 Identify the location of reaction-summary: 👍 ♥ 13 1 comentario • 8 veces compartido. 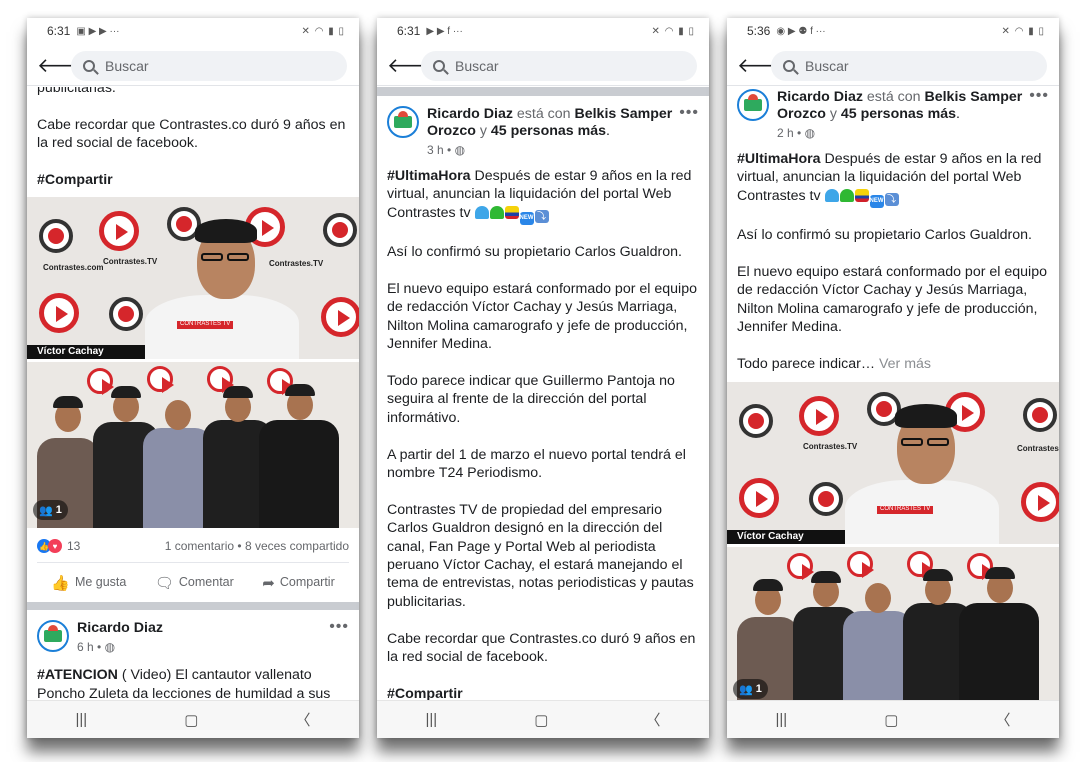
(193, 546).